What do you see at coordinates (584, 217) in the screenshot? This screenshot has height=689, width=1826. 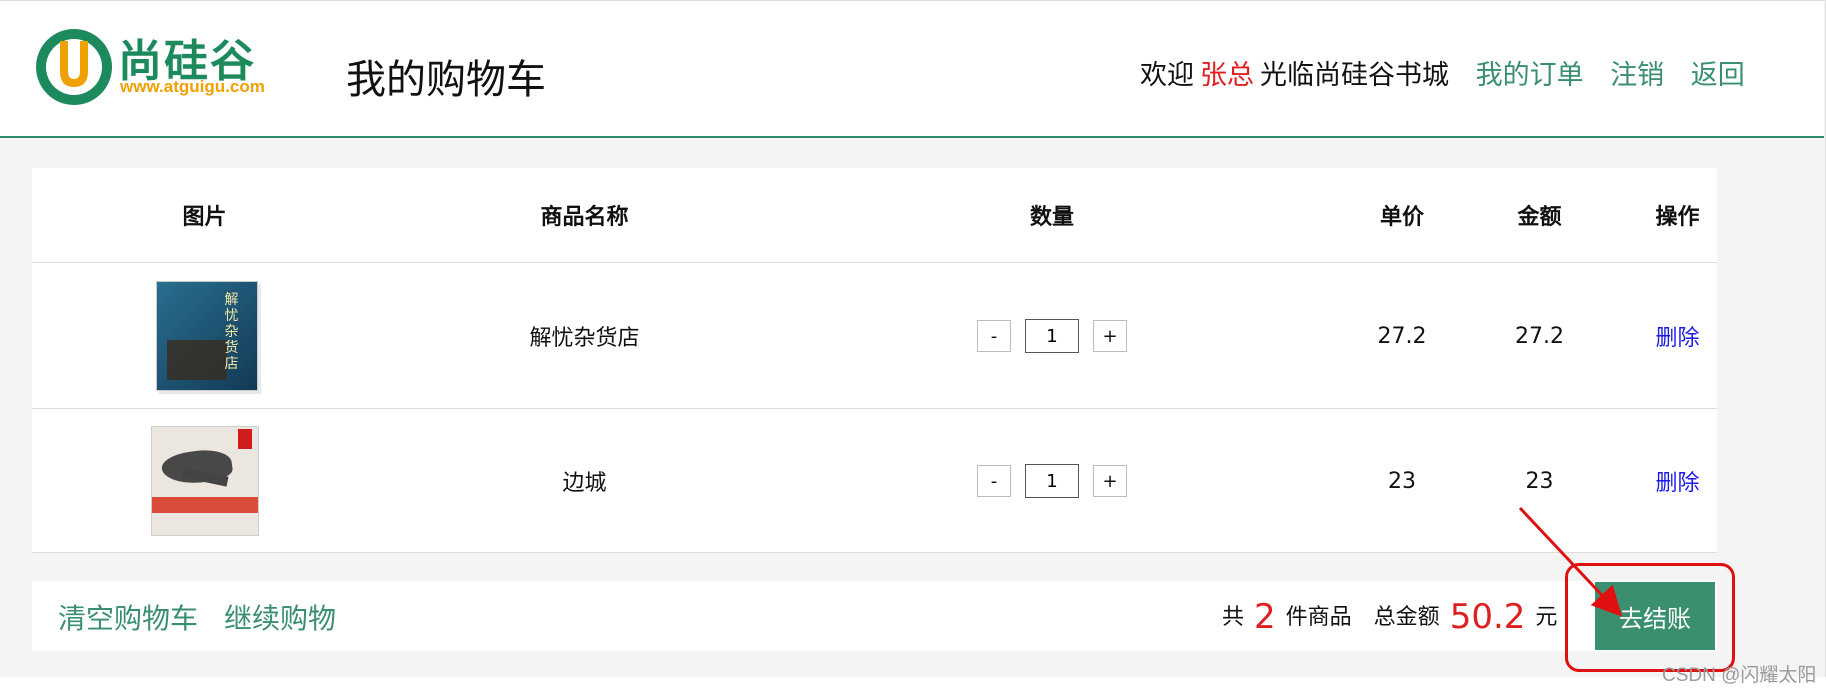 I see `column-header-name: 商品名称` at bounding box center [584, 217].